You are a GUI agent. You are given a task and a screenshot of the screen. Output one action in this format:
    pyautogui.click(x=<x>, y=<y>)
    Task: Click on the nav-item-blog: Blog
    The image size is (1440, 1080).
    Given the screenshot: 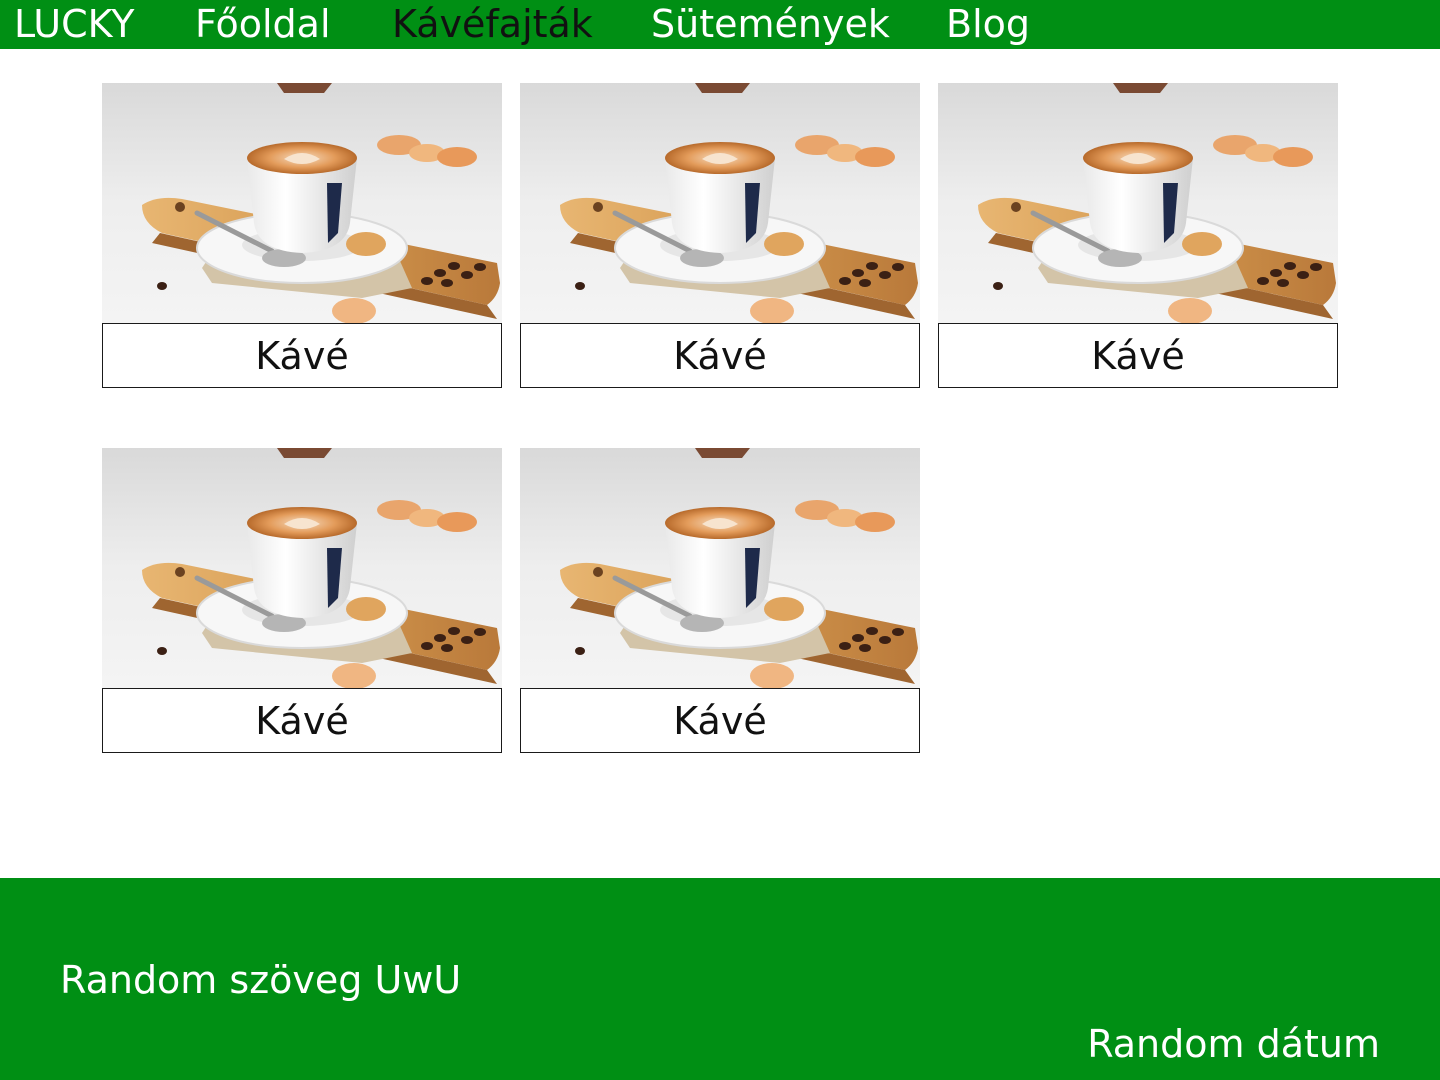 What is the action you would take?
    pyautogui.click(x=988, y=24)
    